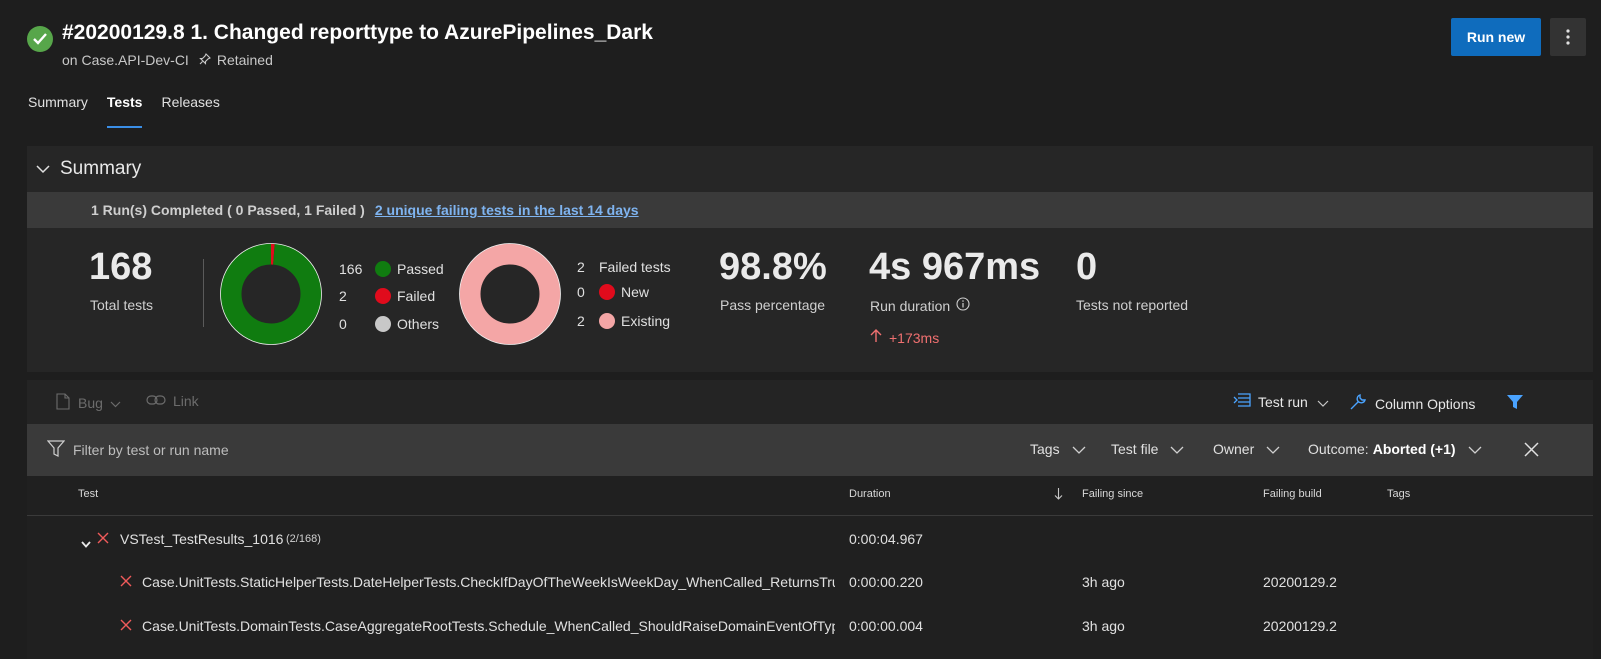 The image size is (1601, 659). Describe the element at coordinates (244, 60) in the screenshot. I see `retained-label: Retained` at that location.